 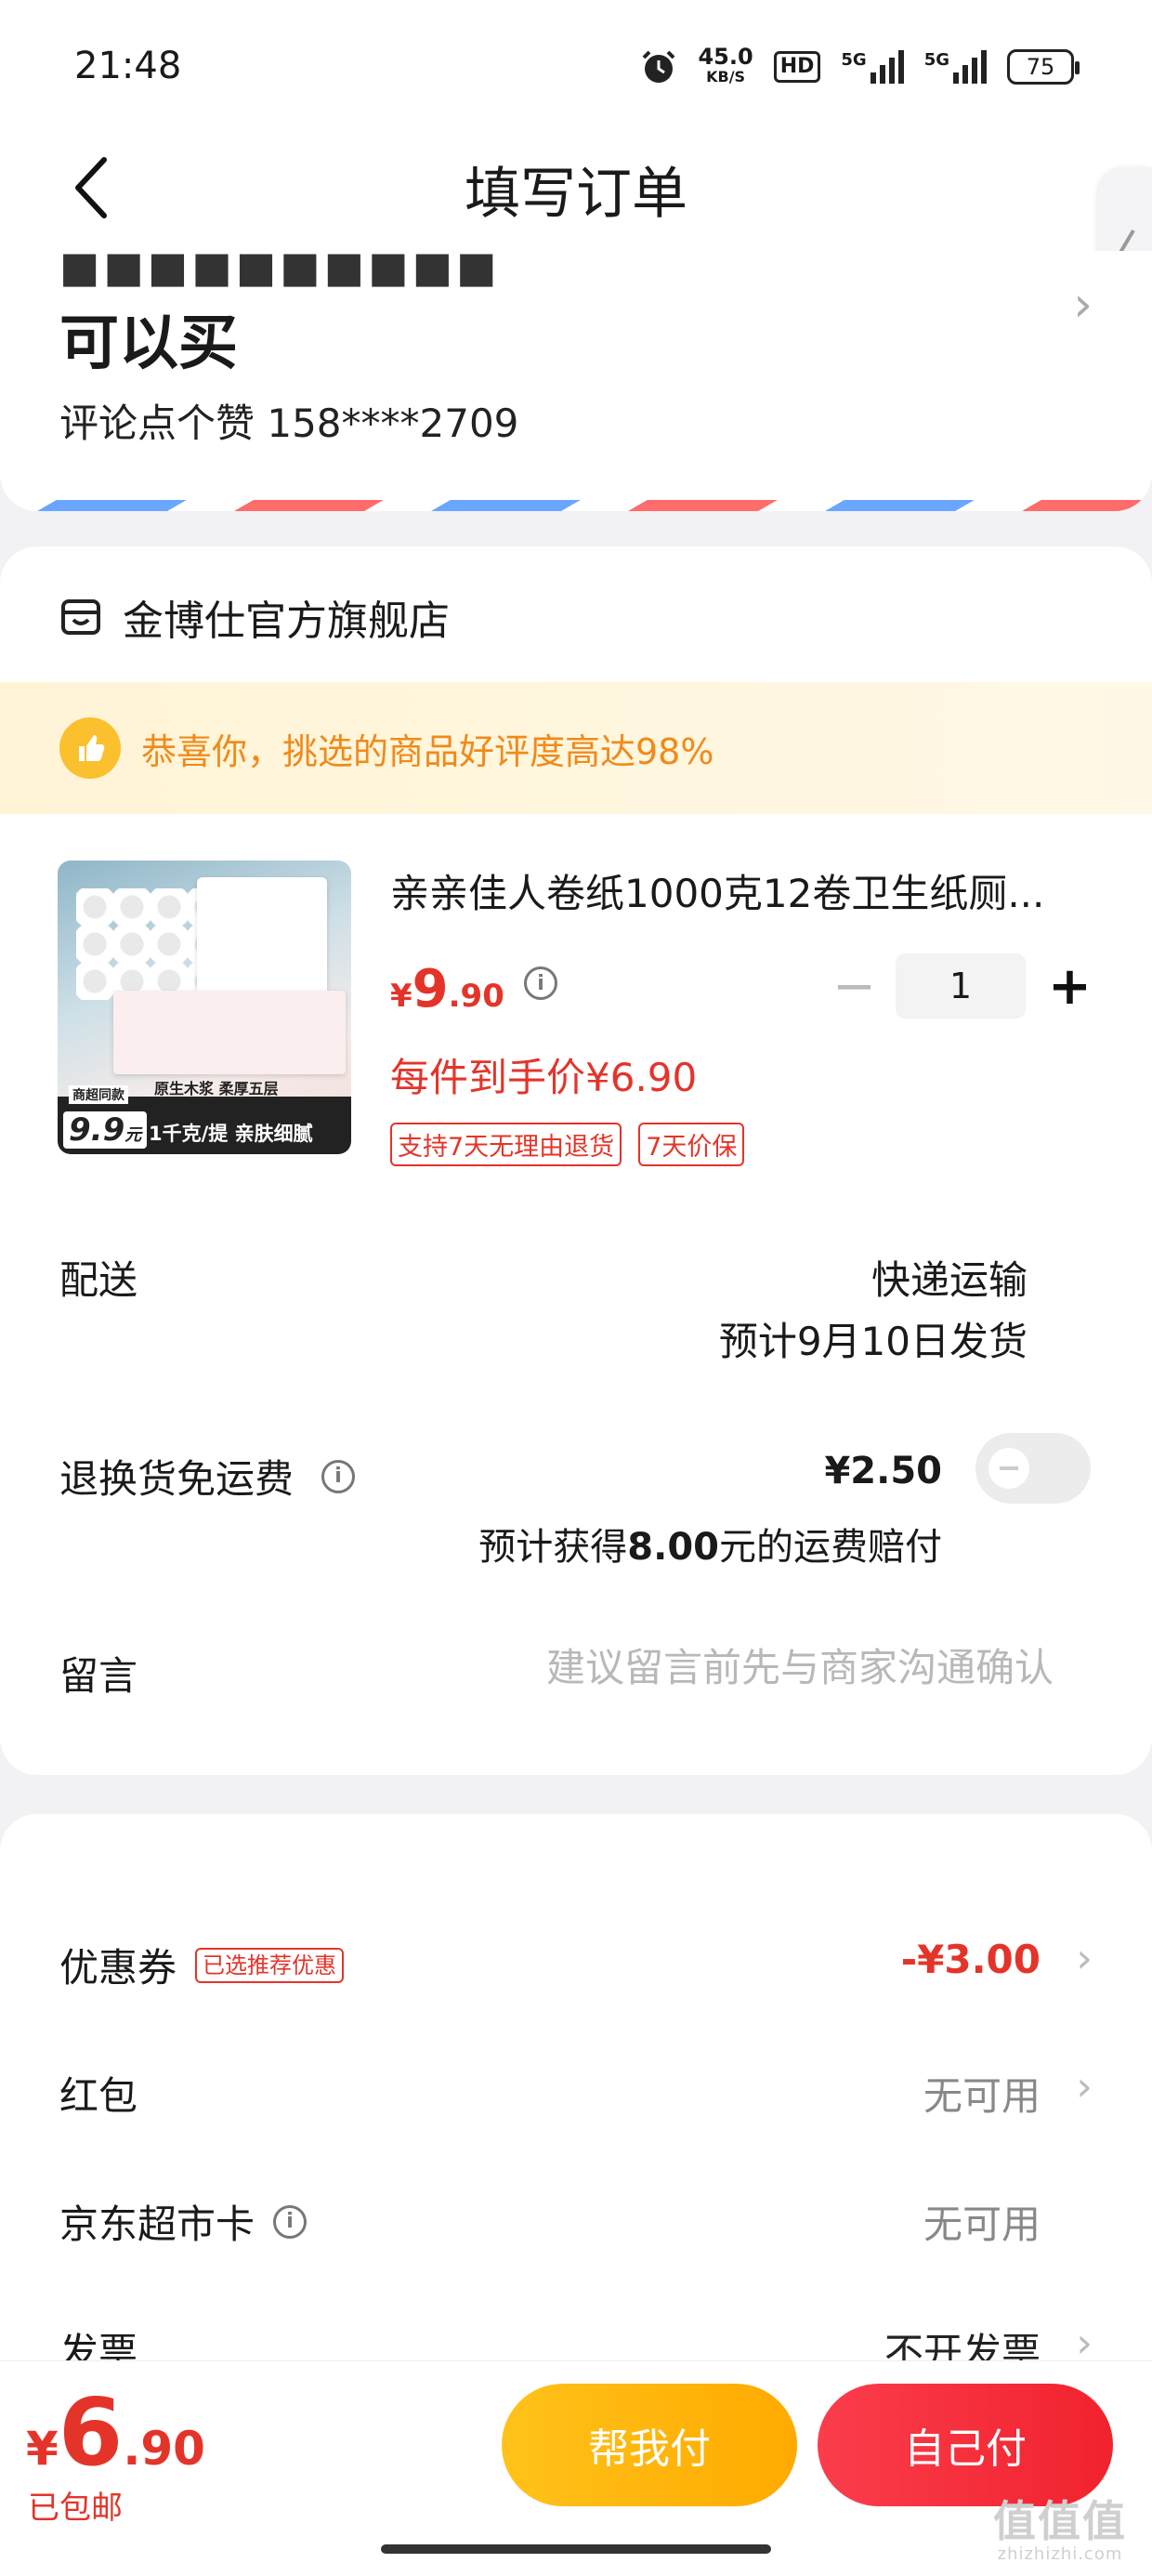 I want to click on product-image: 商超同款 原生木浆 柔厚五层 9.9元 1千克/提 亲肤细腻, so click(x=204, y=1007).